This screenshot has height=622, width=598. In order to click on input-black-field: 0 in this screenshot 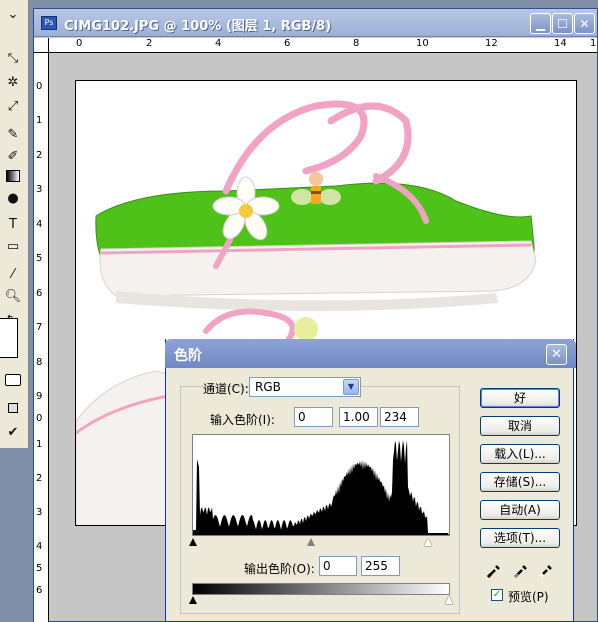, I will do `click(313, 417)`.